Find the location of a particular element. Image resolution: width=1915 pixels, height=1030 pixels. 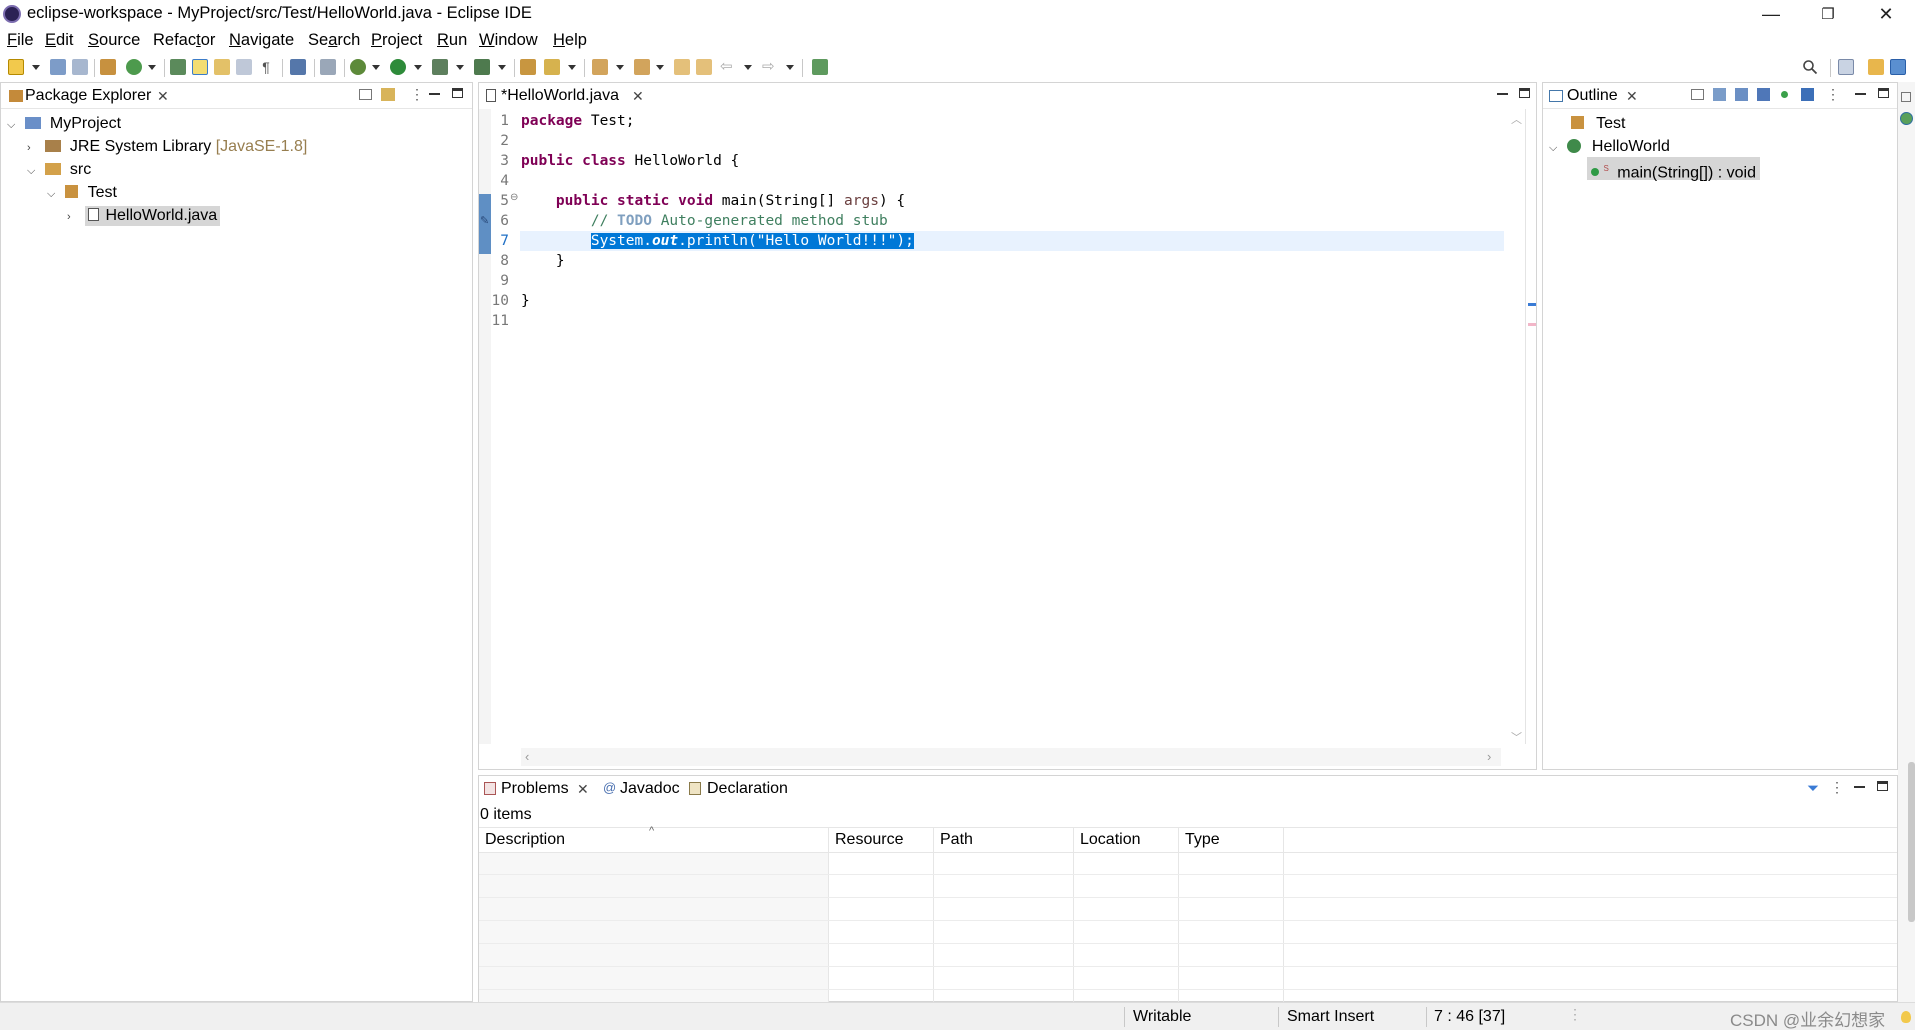

tree-item-project: ⌵ MyProject is located at coordinates (64, 123).